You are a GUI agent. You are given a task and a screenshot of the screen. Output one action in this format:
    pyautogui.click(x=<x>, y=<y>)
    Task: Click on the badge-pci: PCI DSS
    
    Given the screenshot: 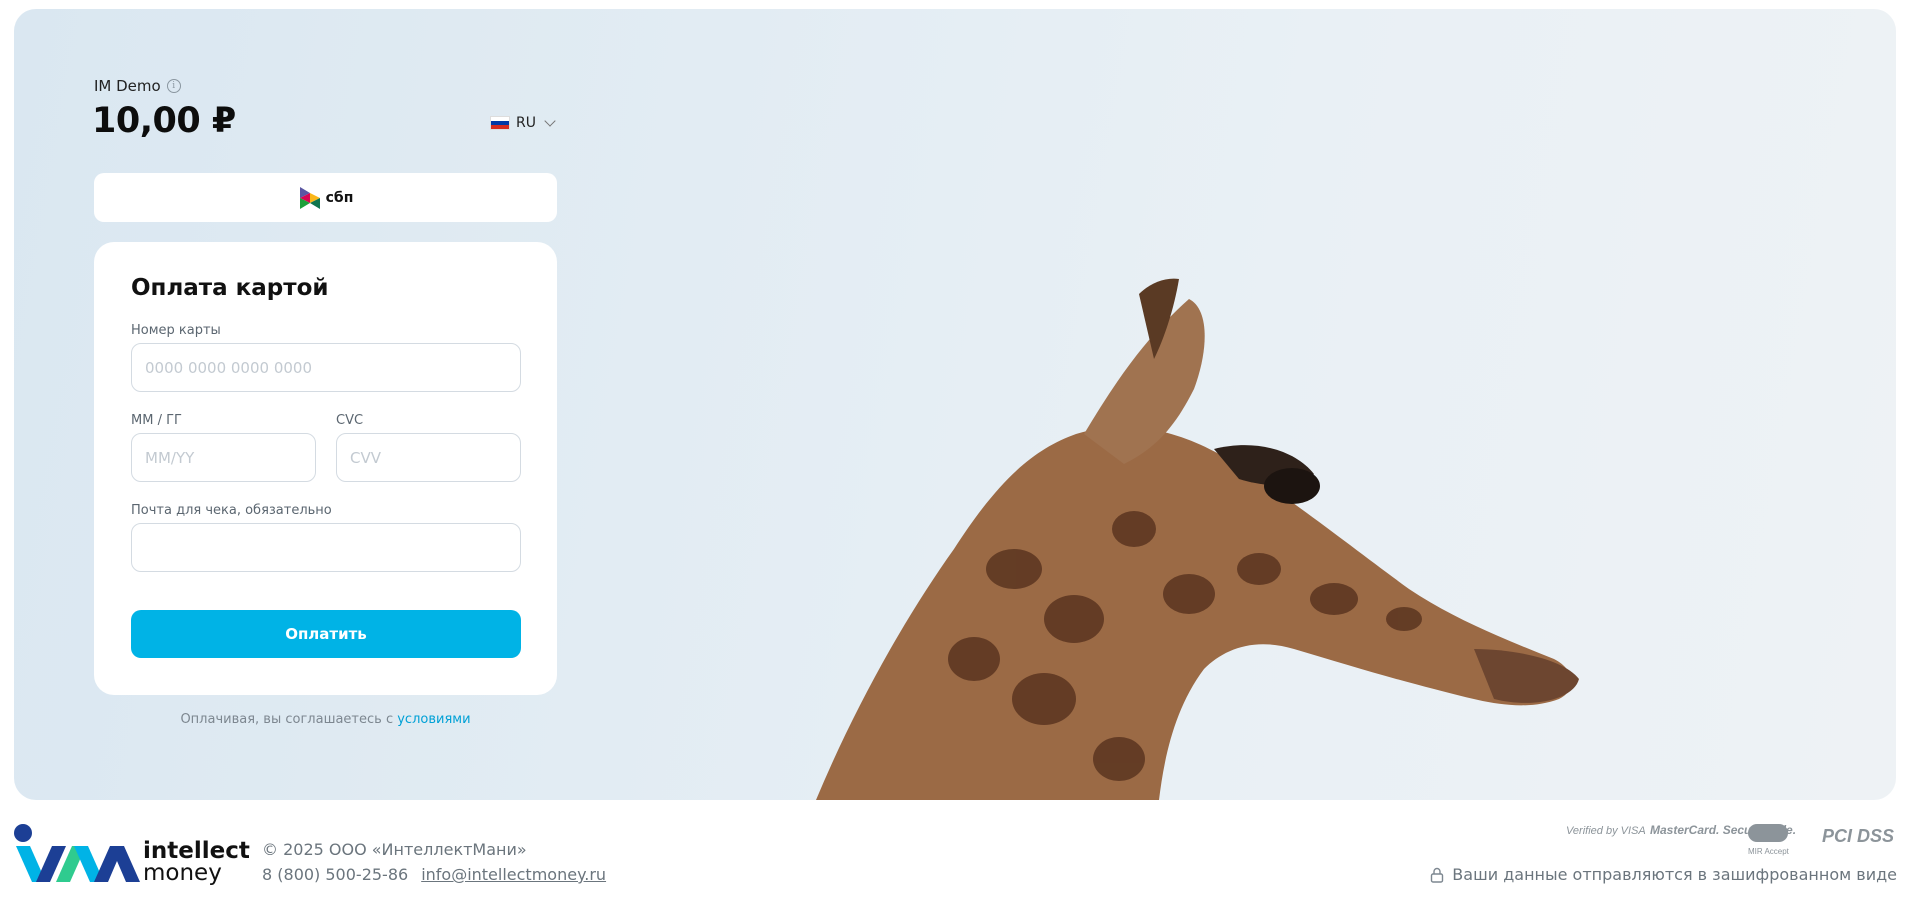 What is the action you would take?
    pyautogui.click(x=1858, y=836)
    